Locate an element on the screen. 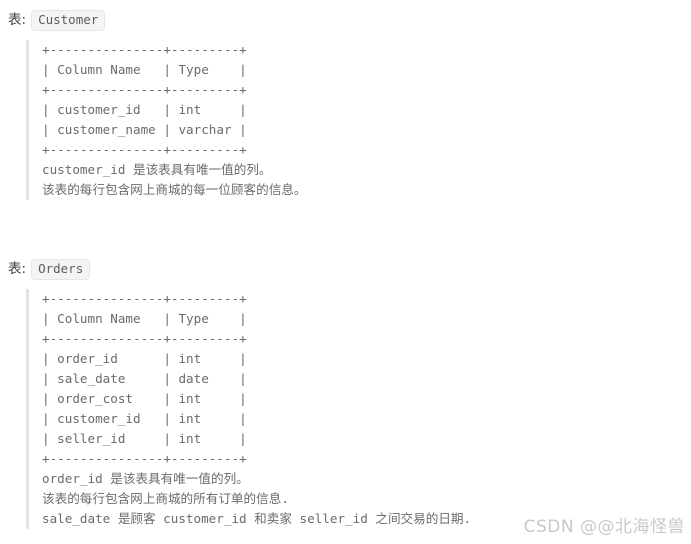 Image resolution: width=691 pixels, height=544 pixels. table-heading-orders: 表: Orders is located at coordinates (49, 269).